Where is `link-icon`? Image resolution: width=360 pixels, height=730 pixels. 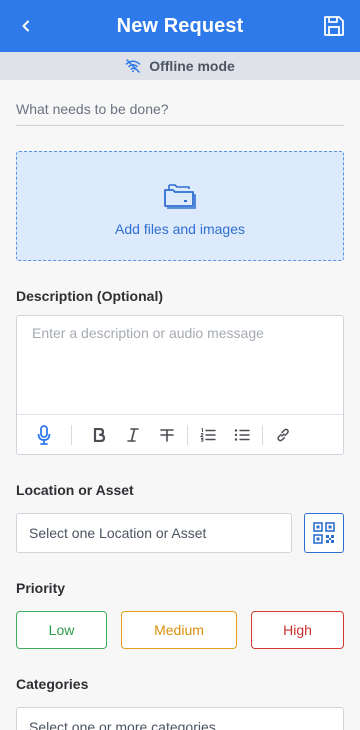
link-icon is located at coordinates (283, 434).